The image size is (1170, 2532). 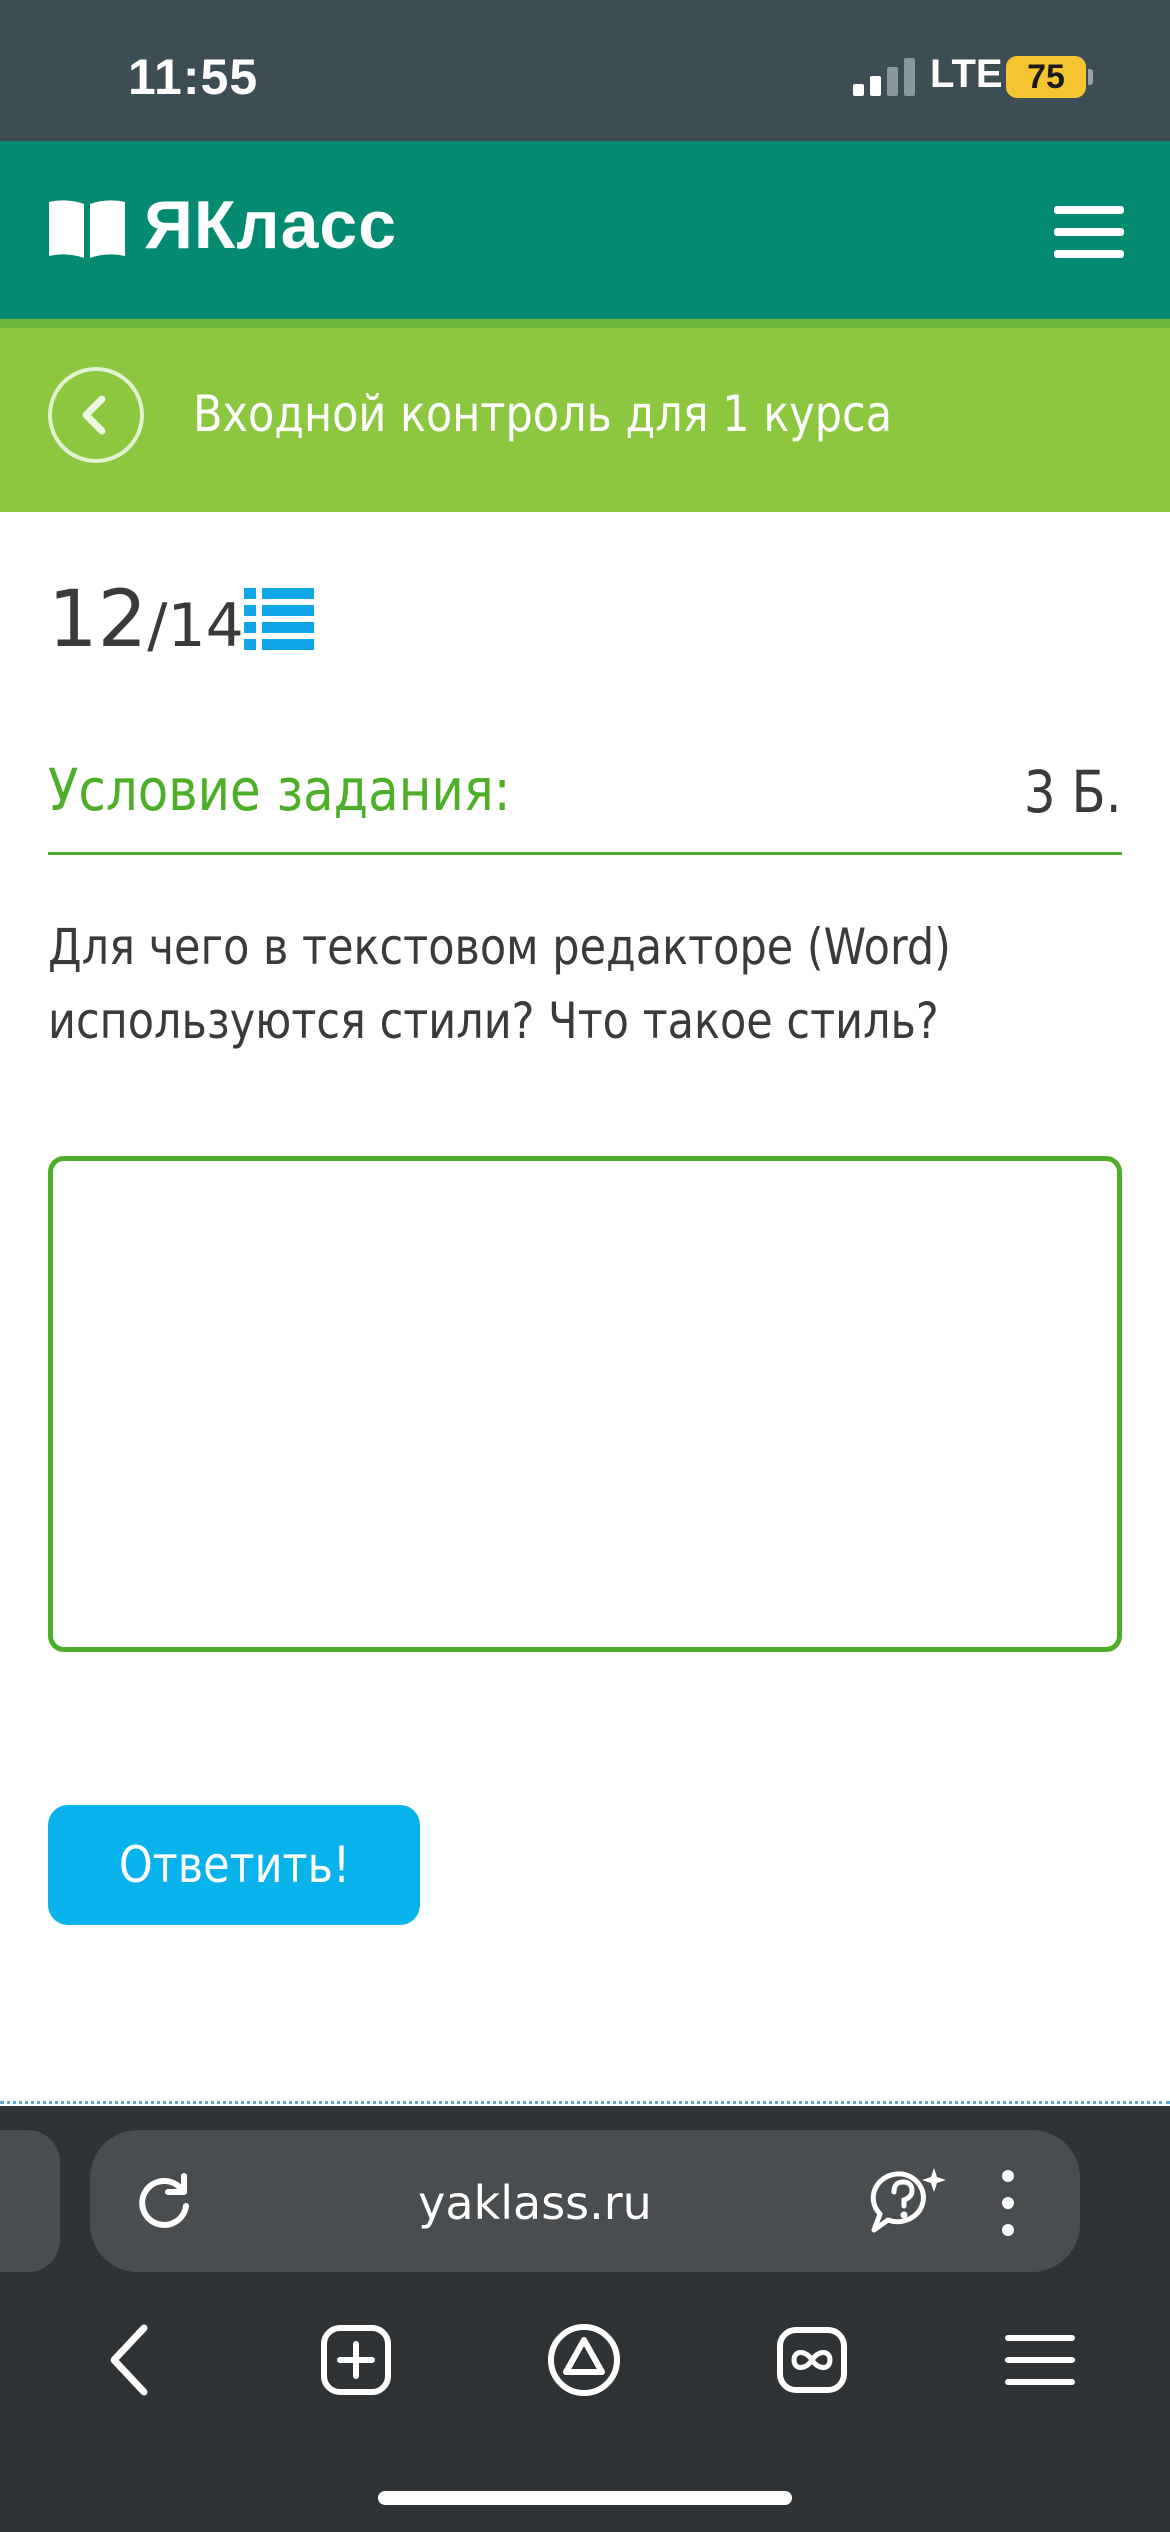 What do you see at coordinates (884, 77) in the screenshot?
I see `signal-icon` at bounding box center [884, 77].